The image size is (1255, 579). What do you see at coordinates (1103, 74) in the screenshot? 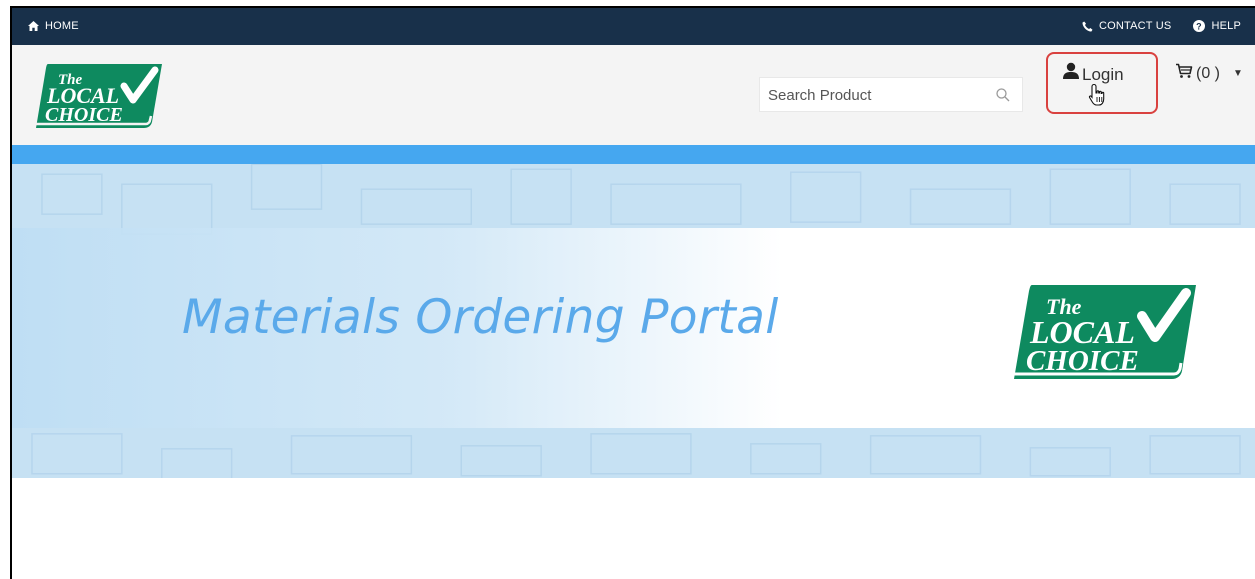
I see `login-label: Login` at bounding box center [1103, 74].